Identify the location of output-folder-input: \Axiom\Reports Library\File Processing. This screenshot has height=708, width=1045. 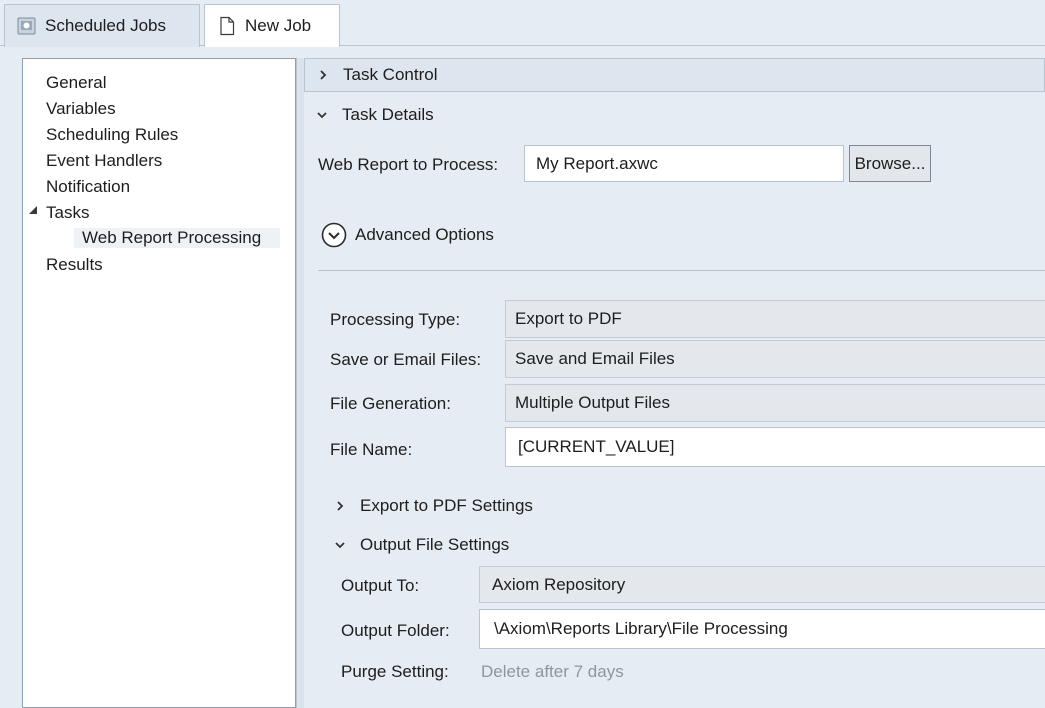
(762, 629).